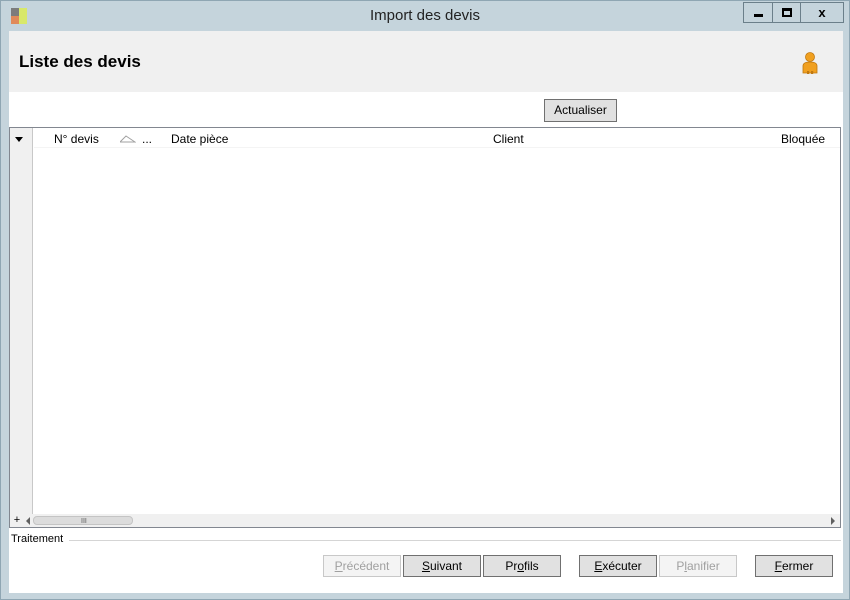  What do you see at coordinates (19, 139) in the screenshot?
I see `column-chooser-icon` at bounding box center [19, 139].